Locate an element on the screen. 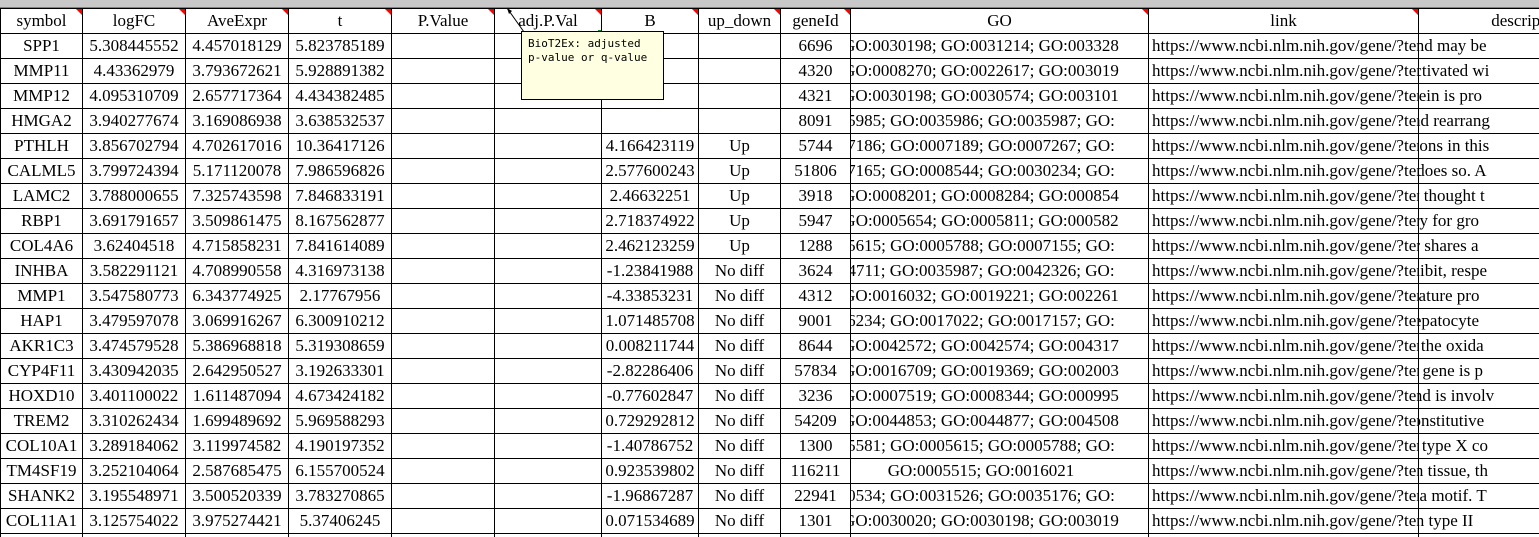 The width and height of the screenshot is (1539, 537). cell-logfc: 3.401100022 is located at coordinates (134, 396).